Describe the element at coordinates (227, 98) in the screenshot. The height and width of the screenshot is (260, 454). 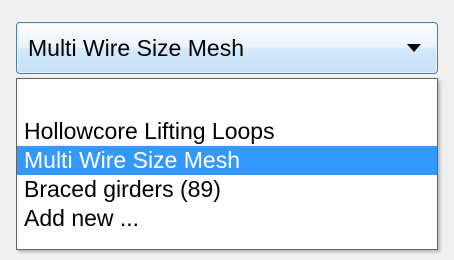
I see `empty-option` at that location.